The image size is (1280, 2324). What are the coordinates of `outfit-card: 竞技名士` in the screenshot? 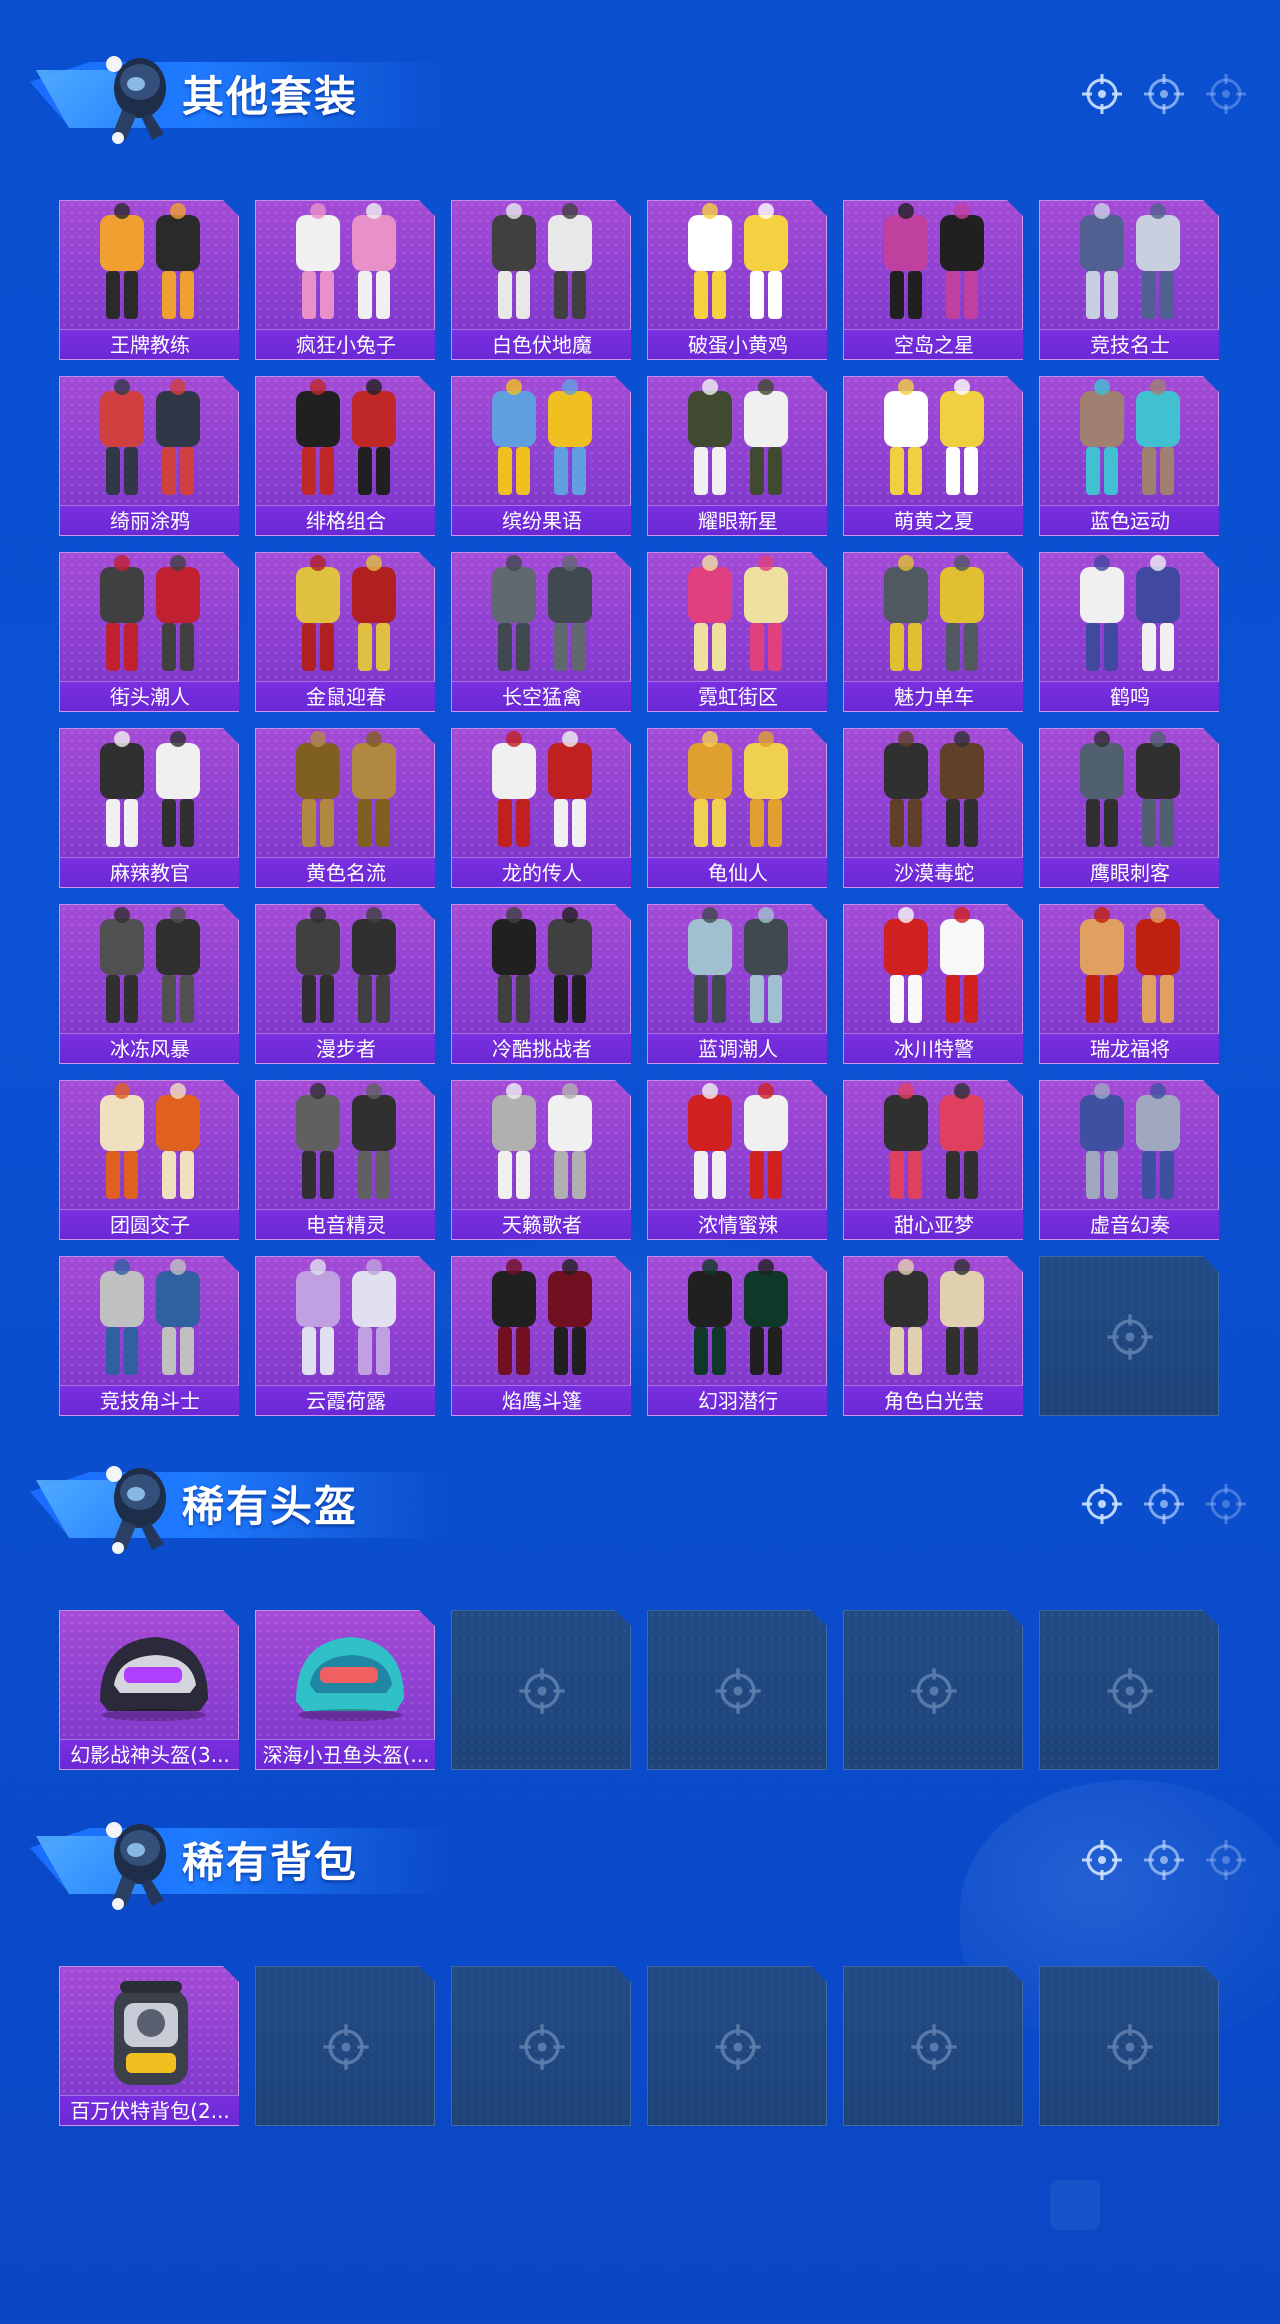 It's located at (1129, 280).